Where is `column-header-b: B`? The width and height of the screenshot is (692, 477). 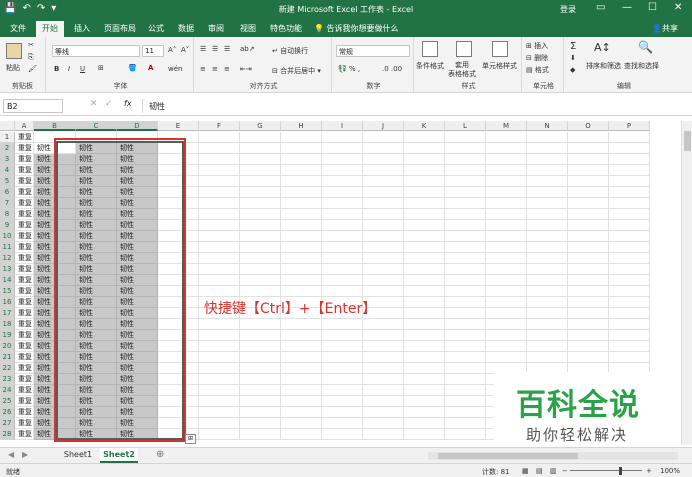
column-header-b: B is located at coordinates (55, 126).